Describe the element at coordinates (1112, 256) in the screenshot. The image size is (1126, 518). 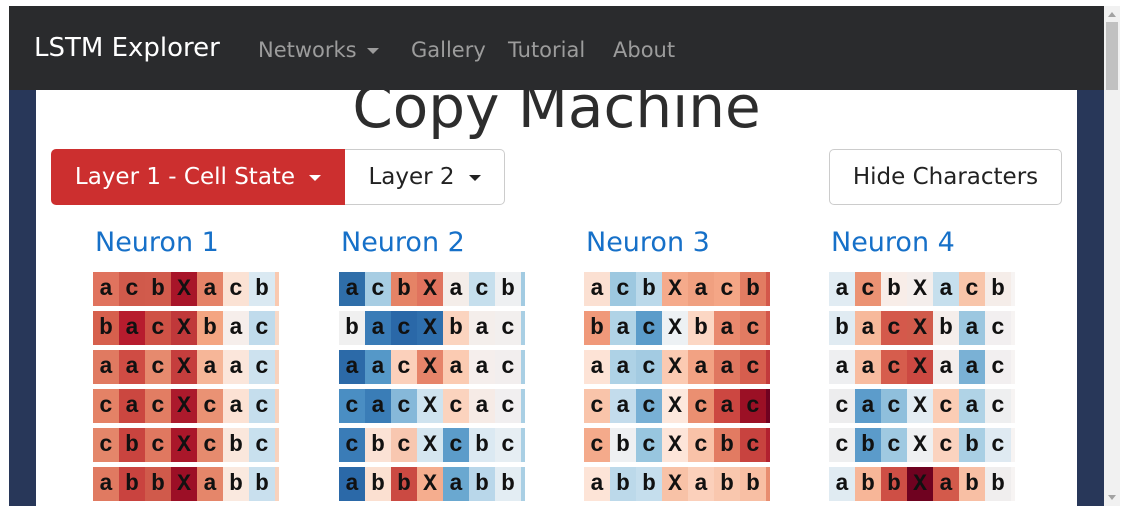
I see `vertical-scrollbar` at that location.